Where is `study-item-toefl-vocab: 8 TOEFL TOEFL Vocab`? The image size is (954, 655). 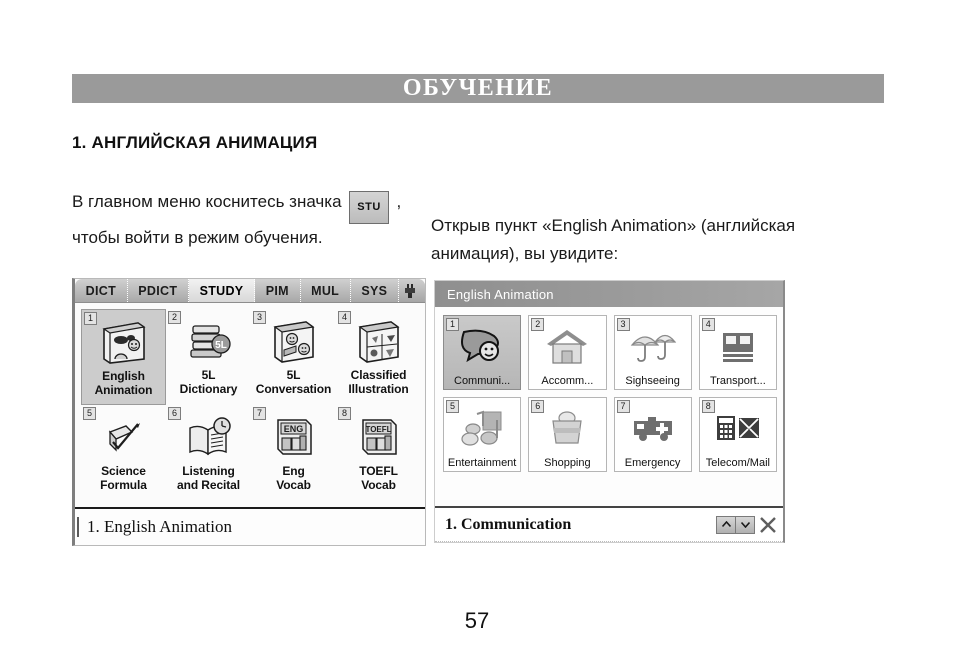
study-item-toefl-vocab: 8 TOEFL TOEFL Vocab is located at coordinates (378, 451).